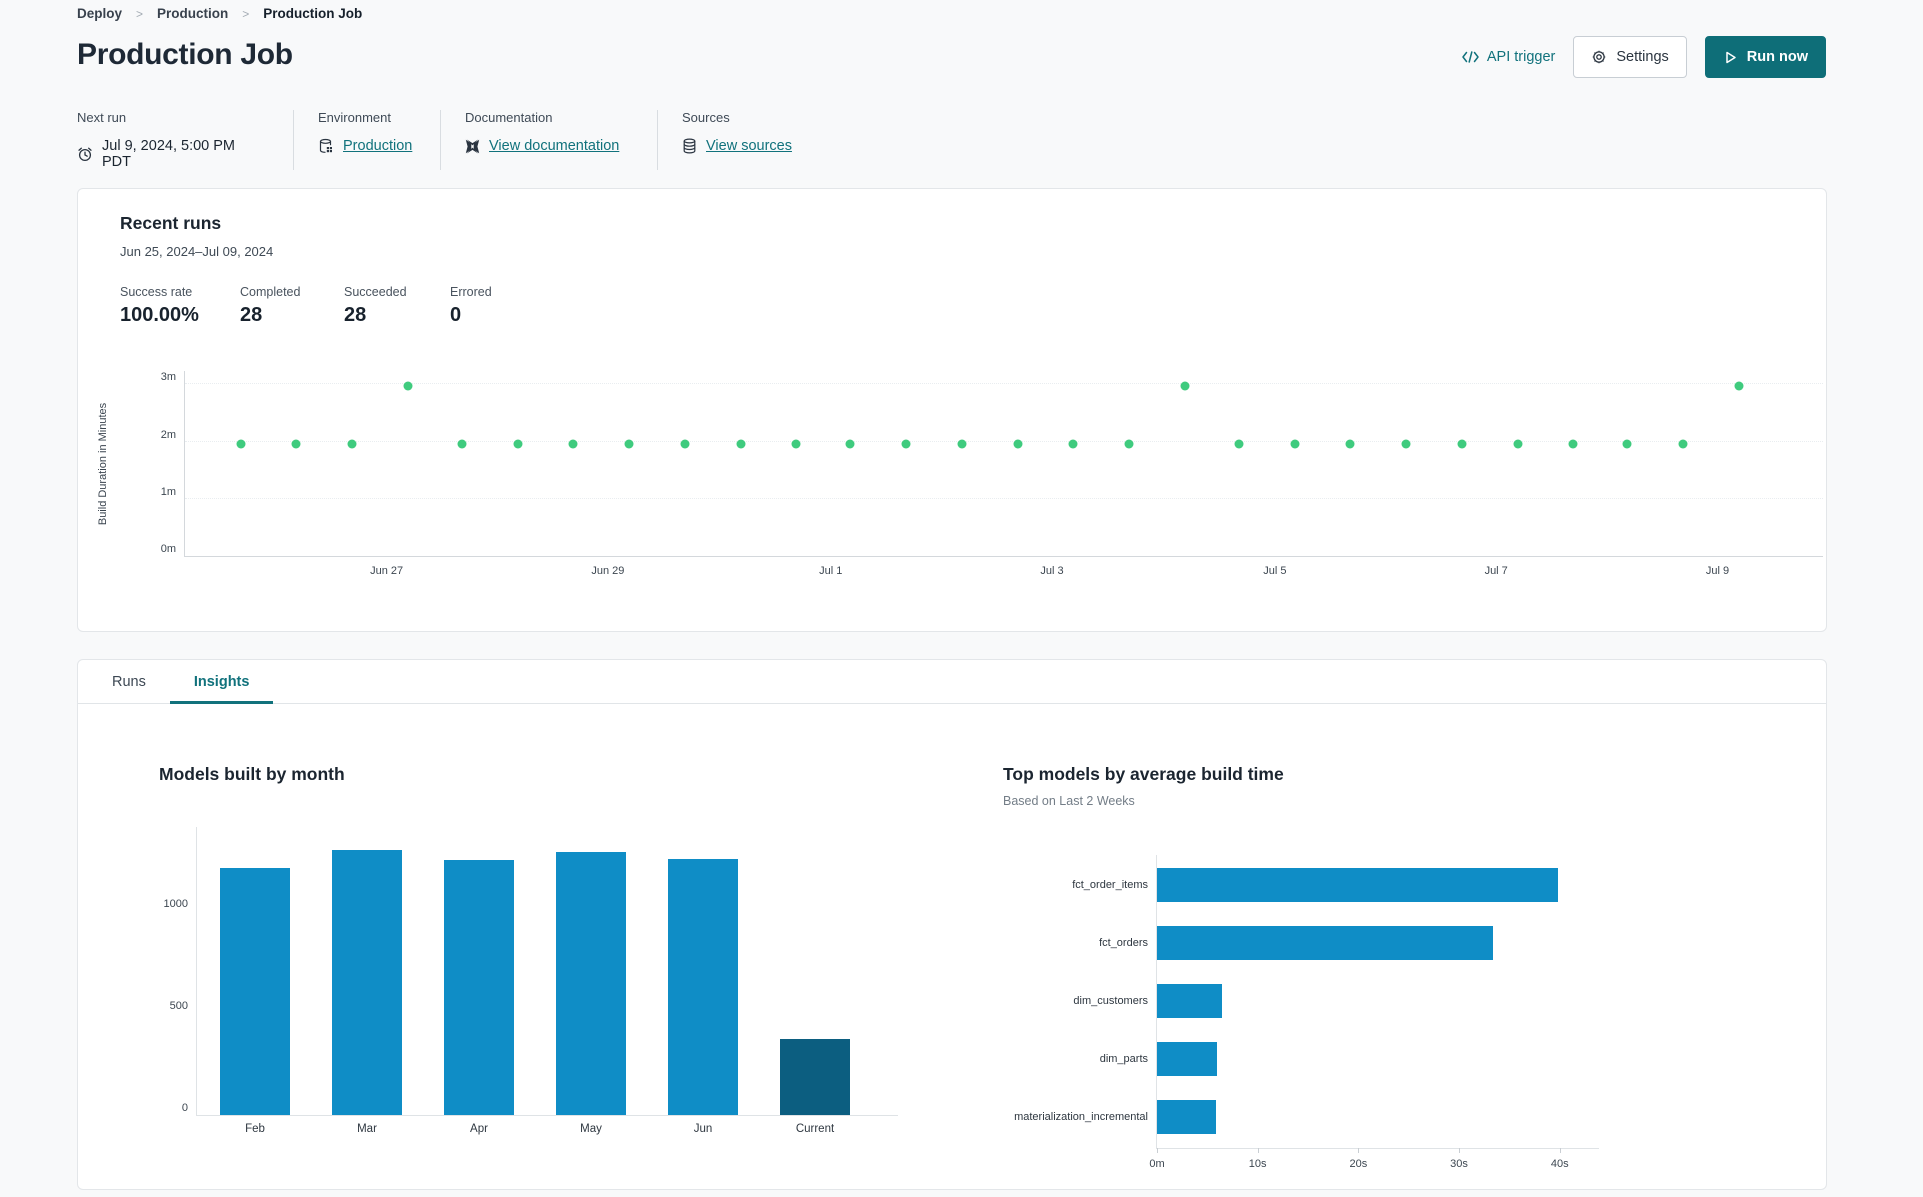 The width and height of the screenshot is (1923, 1197). What do you see at coordinates (292, 306) in the screenshot?
I see `stat-completed: Completed 28` at bounding box center [292, 306].